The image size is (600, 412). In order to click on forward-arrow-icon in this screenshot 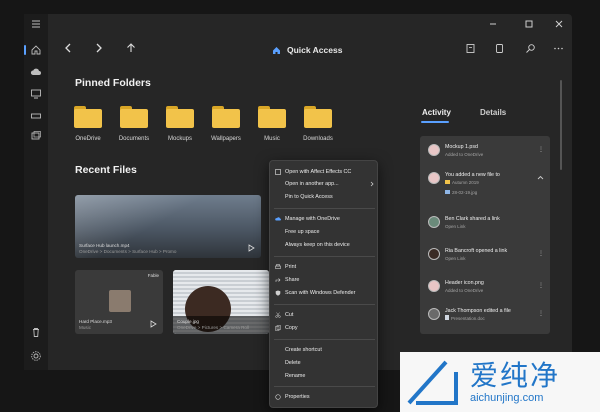, I will do `click(99, 48)`.